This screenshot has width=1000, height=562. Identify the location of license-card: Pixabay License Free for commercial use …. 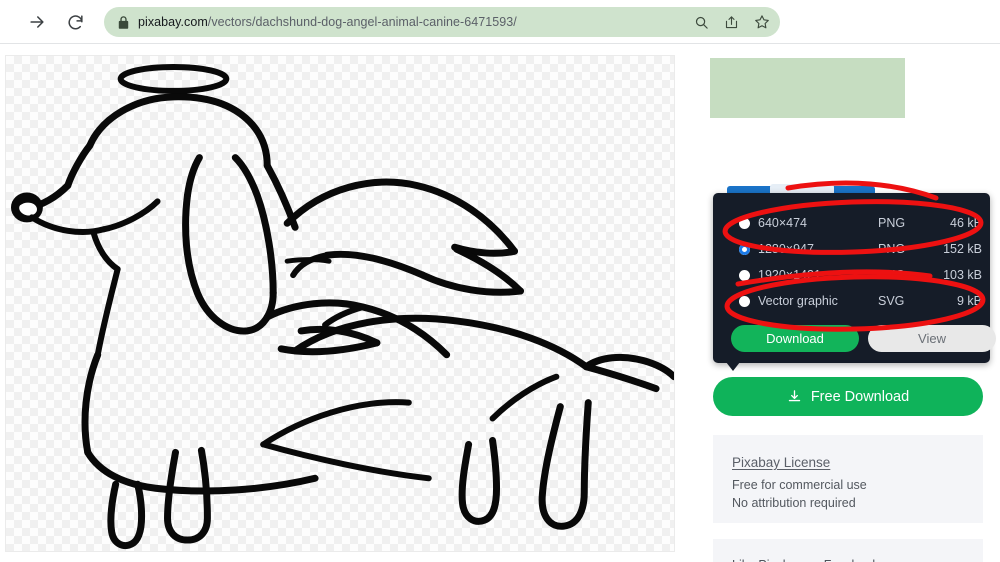
(848, 479).